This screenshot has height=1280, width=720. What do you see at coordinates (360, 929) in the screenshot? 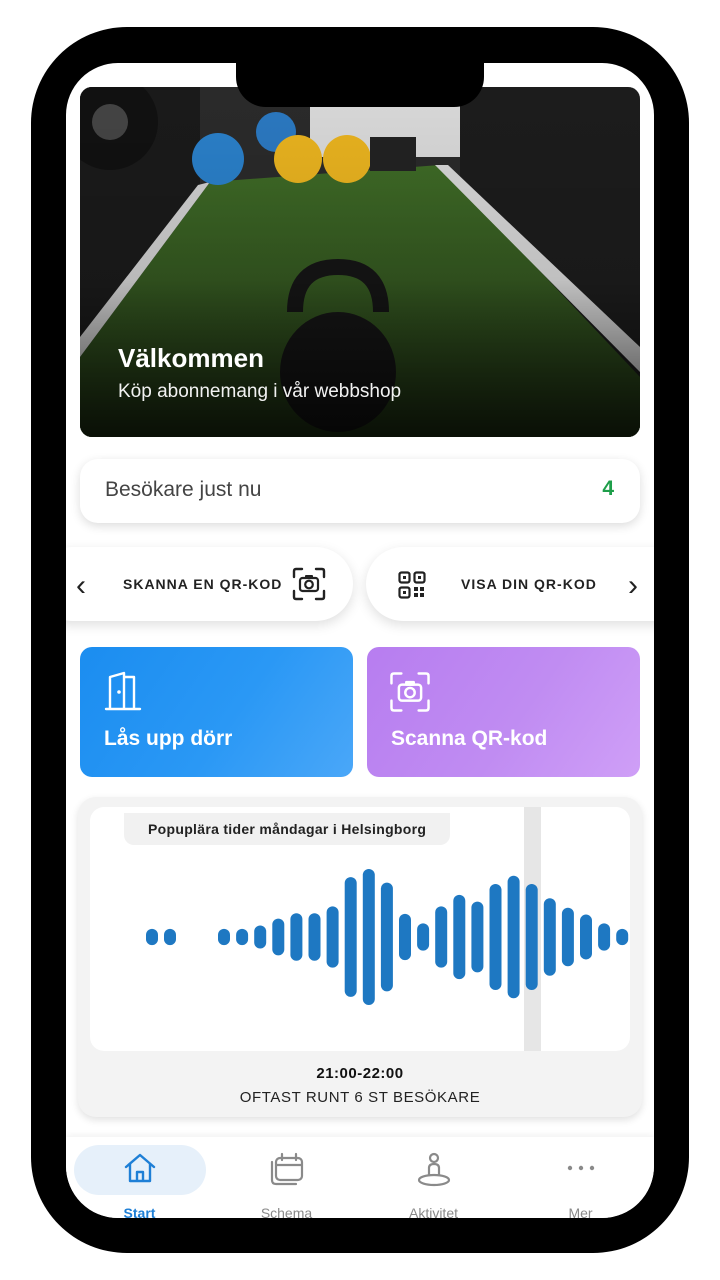
I see `popular-times-chart-area: Popuplära tider måndagar i Helsingborg` at bounding box center [360, 929].